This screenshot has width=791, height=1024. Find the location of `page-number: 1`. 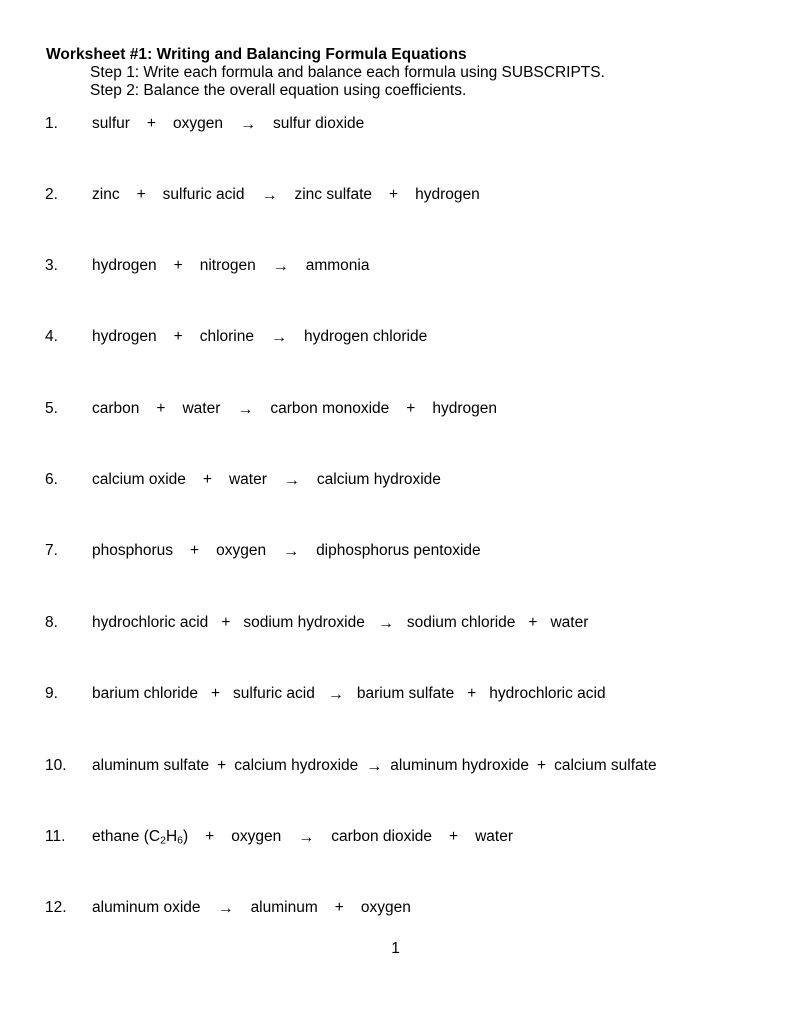

page-number: 1 is located at coordinates (395, 948).